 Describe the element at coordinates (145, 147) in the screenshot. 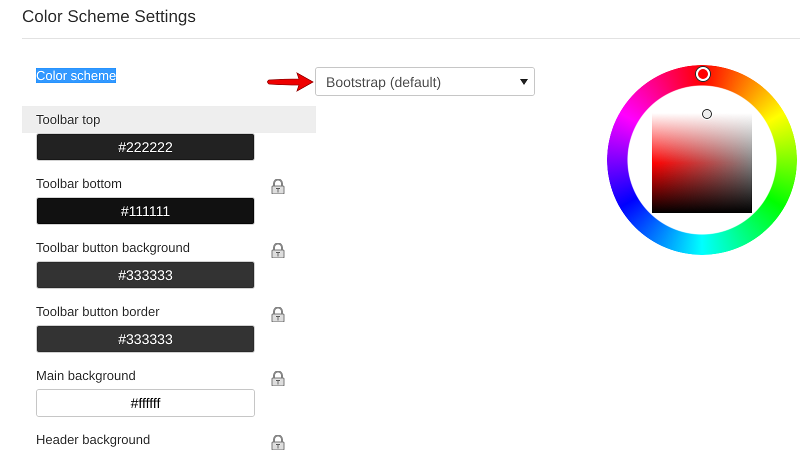

I see `color-field: #222222` at that location.